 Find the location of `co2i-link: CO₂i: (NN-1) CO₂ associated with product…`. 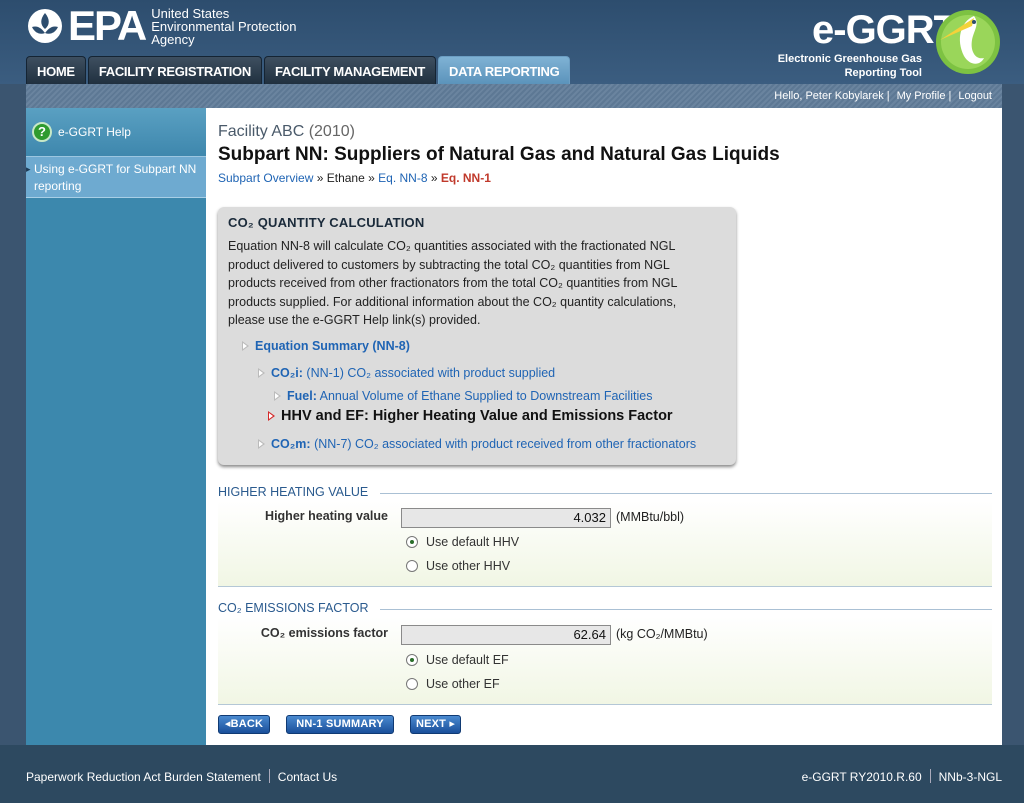

co2i-link: CO₂i: (NN-1) CO₂ associated with product… is located at coordinates (406, 373).